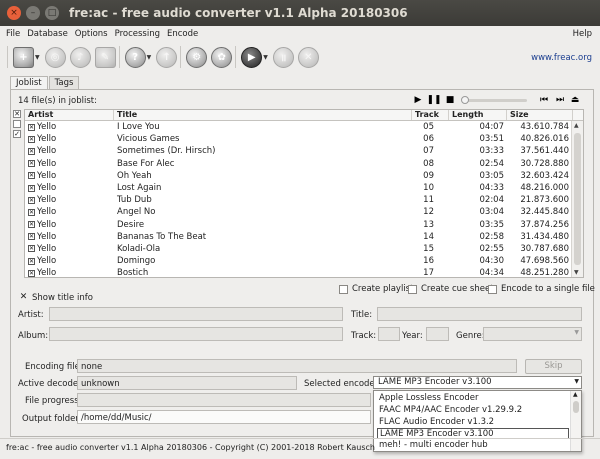 Image resolution: width=600 pixels, height=459 pixels. I want to click on create-cue-checkbox, so click(412, 289).